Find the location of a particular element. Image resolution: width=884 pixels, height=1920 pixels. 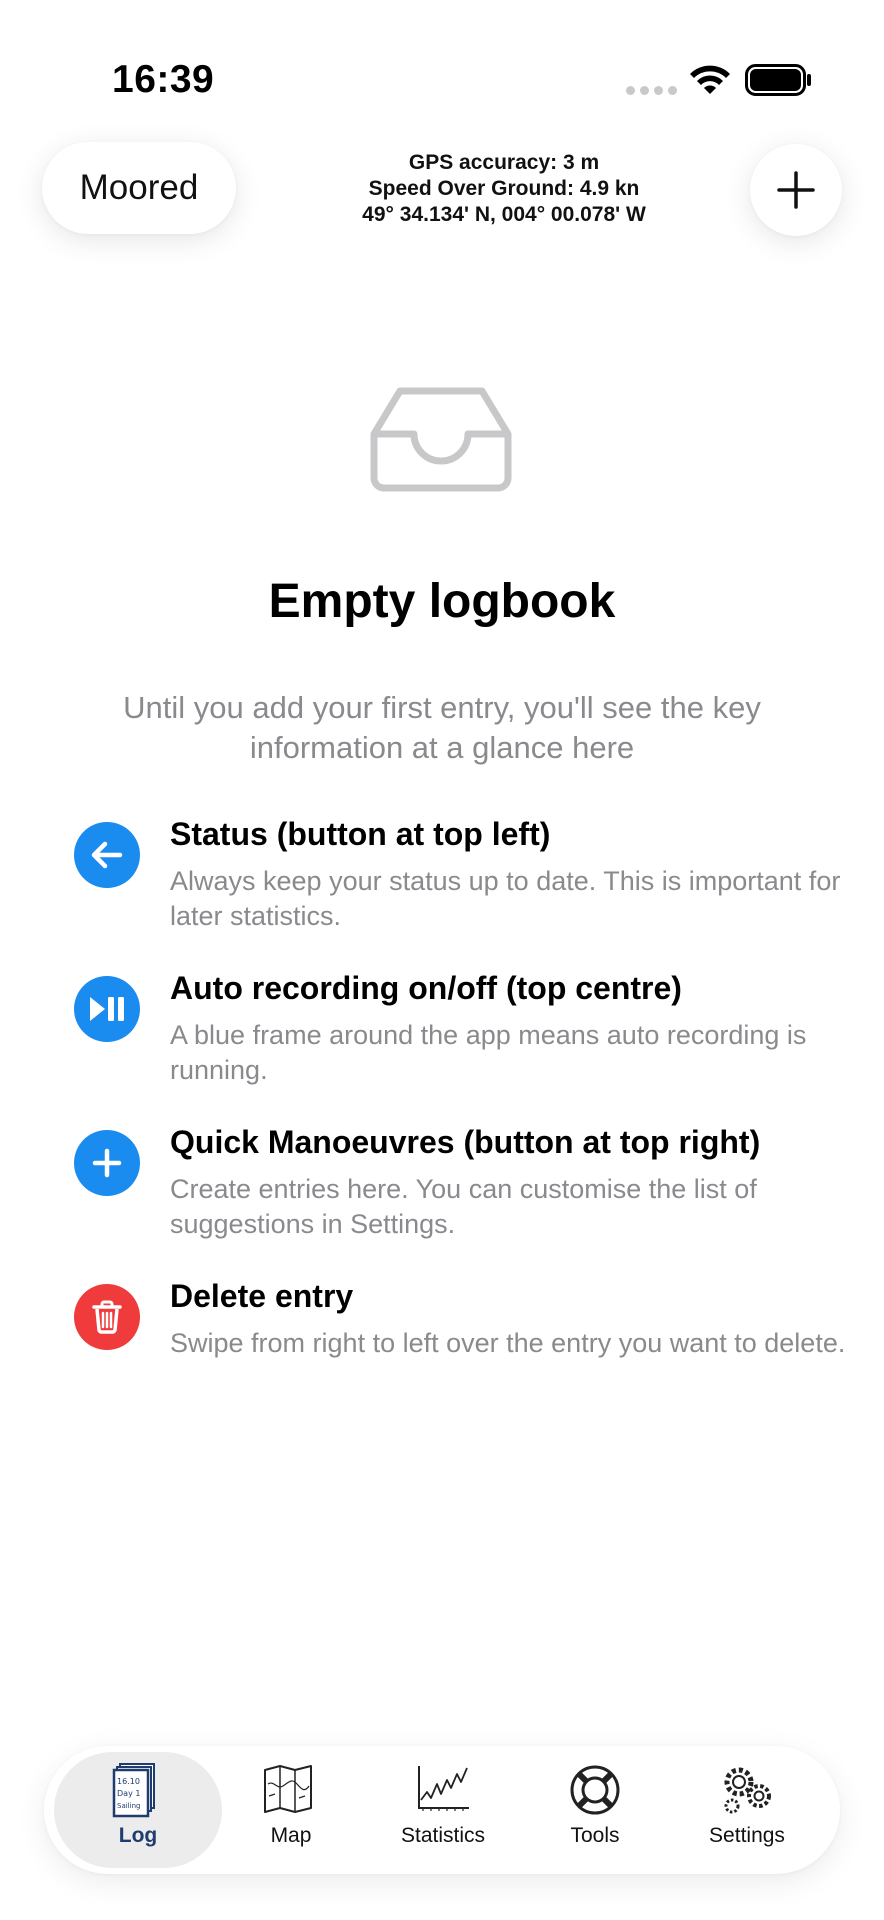

gps-accuracy-text: GPS accuracy: 3 m is located at coordinates (504, 162).